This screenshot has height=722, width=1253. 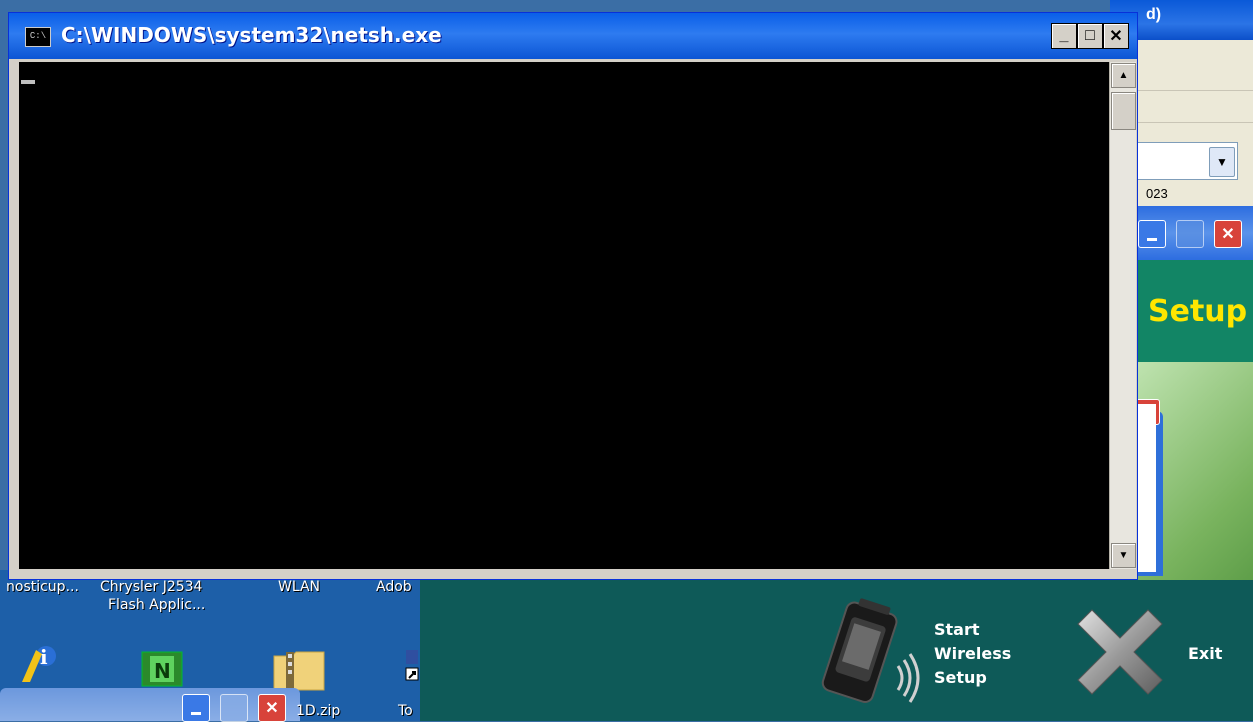 What do you see at coordinates (318, 711) in the screenshot?
I see `desktop-icon-label-zip: 1D.zip` at bounding box center [318, 711].